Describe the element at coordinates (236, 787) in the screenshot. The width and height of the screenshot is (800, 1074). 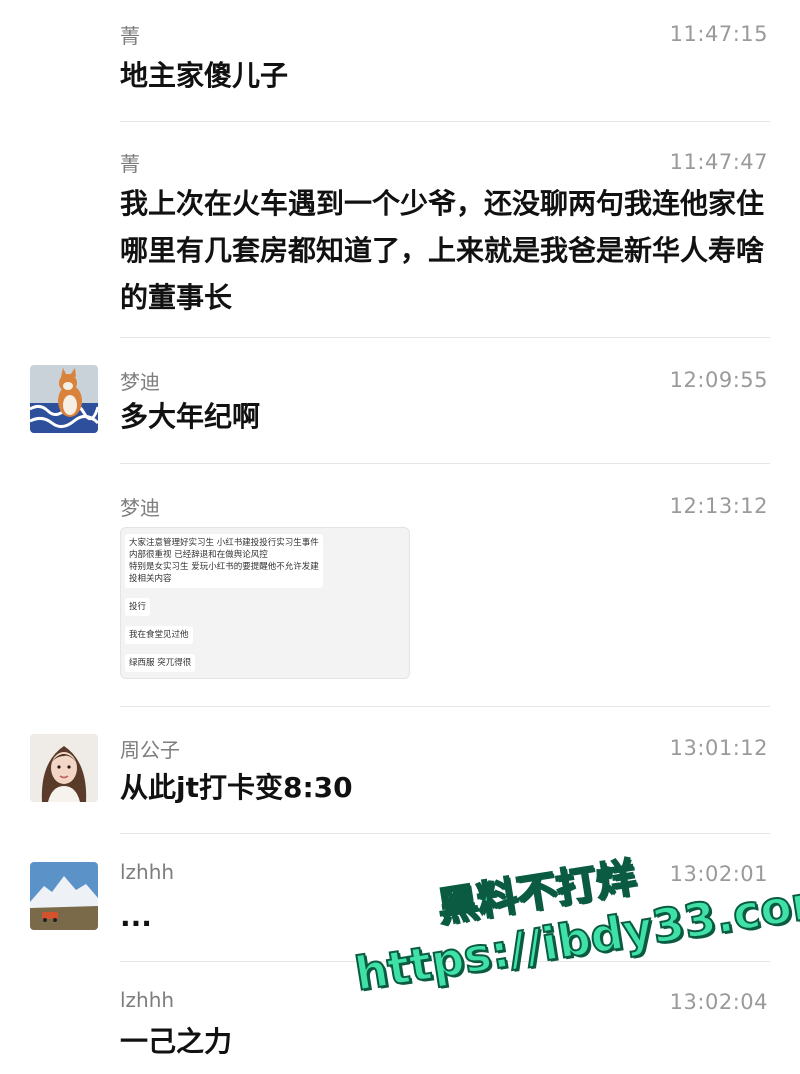
I see `message-text: 从此jt打卡变8:30` at that location.